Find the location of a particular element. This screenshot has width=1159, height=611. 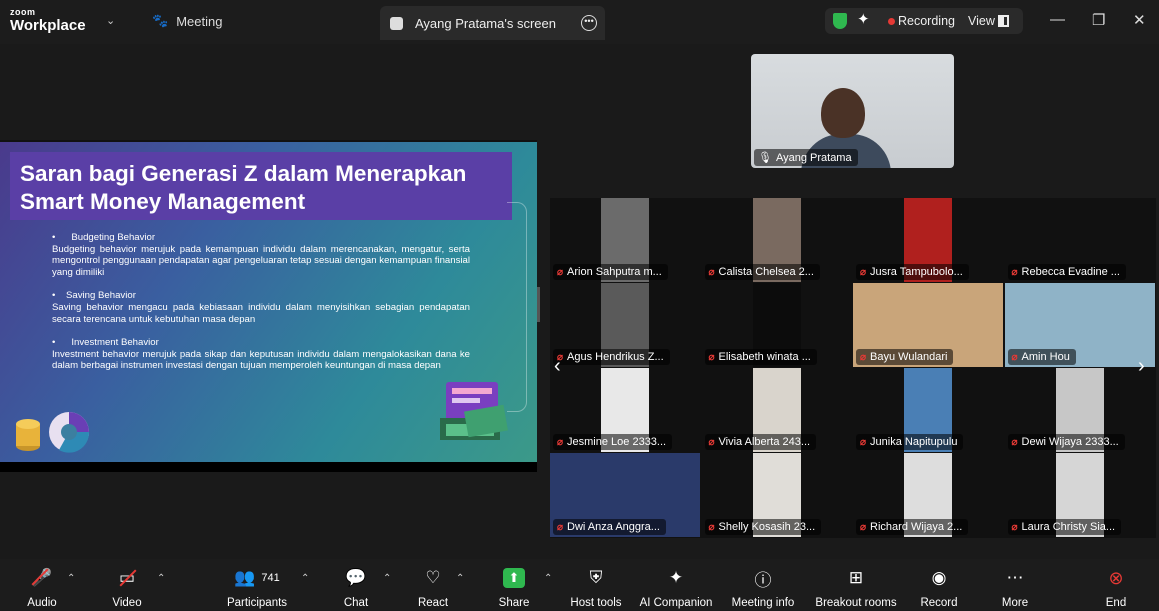

zoom-workplace-logo: zoom Workplace is located at coordinates (48, 21).